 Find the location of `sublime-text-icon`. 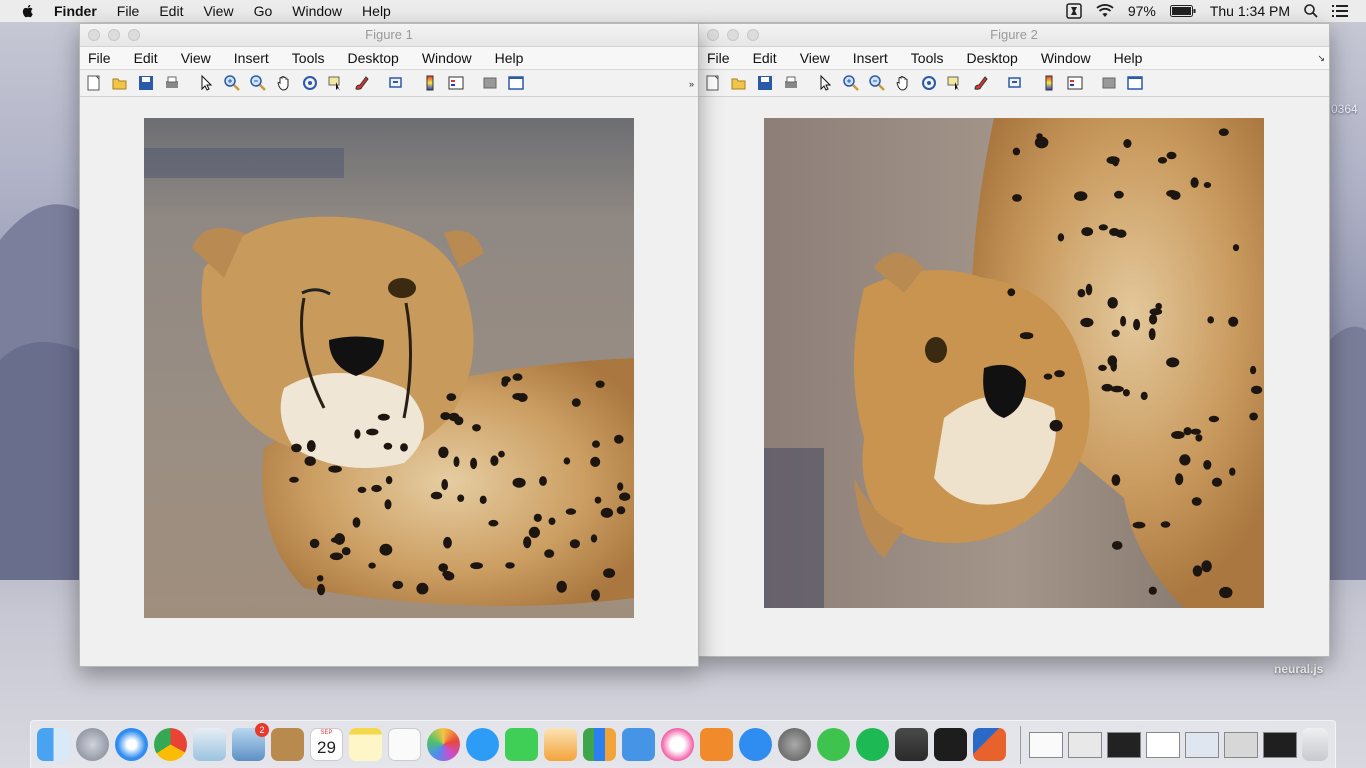

sublime-text-icon is located at coordinates (911, 744).